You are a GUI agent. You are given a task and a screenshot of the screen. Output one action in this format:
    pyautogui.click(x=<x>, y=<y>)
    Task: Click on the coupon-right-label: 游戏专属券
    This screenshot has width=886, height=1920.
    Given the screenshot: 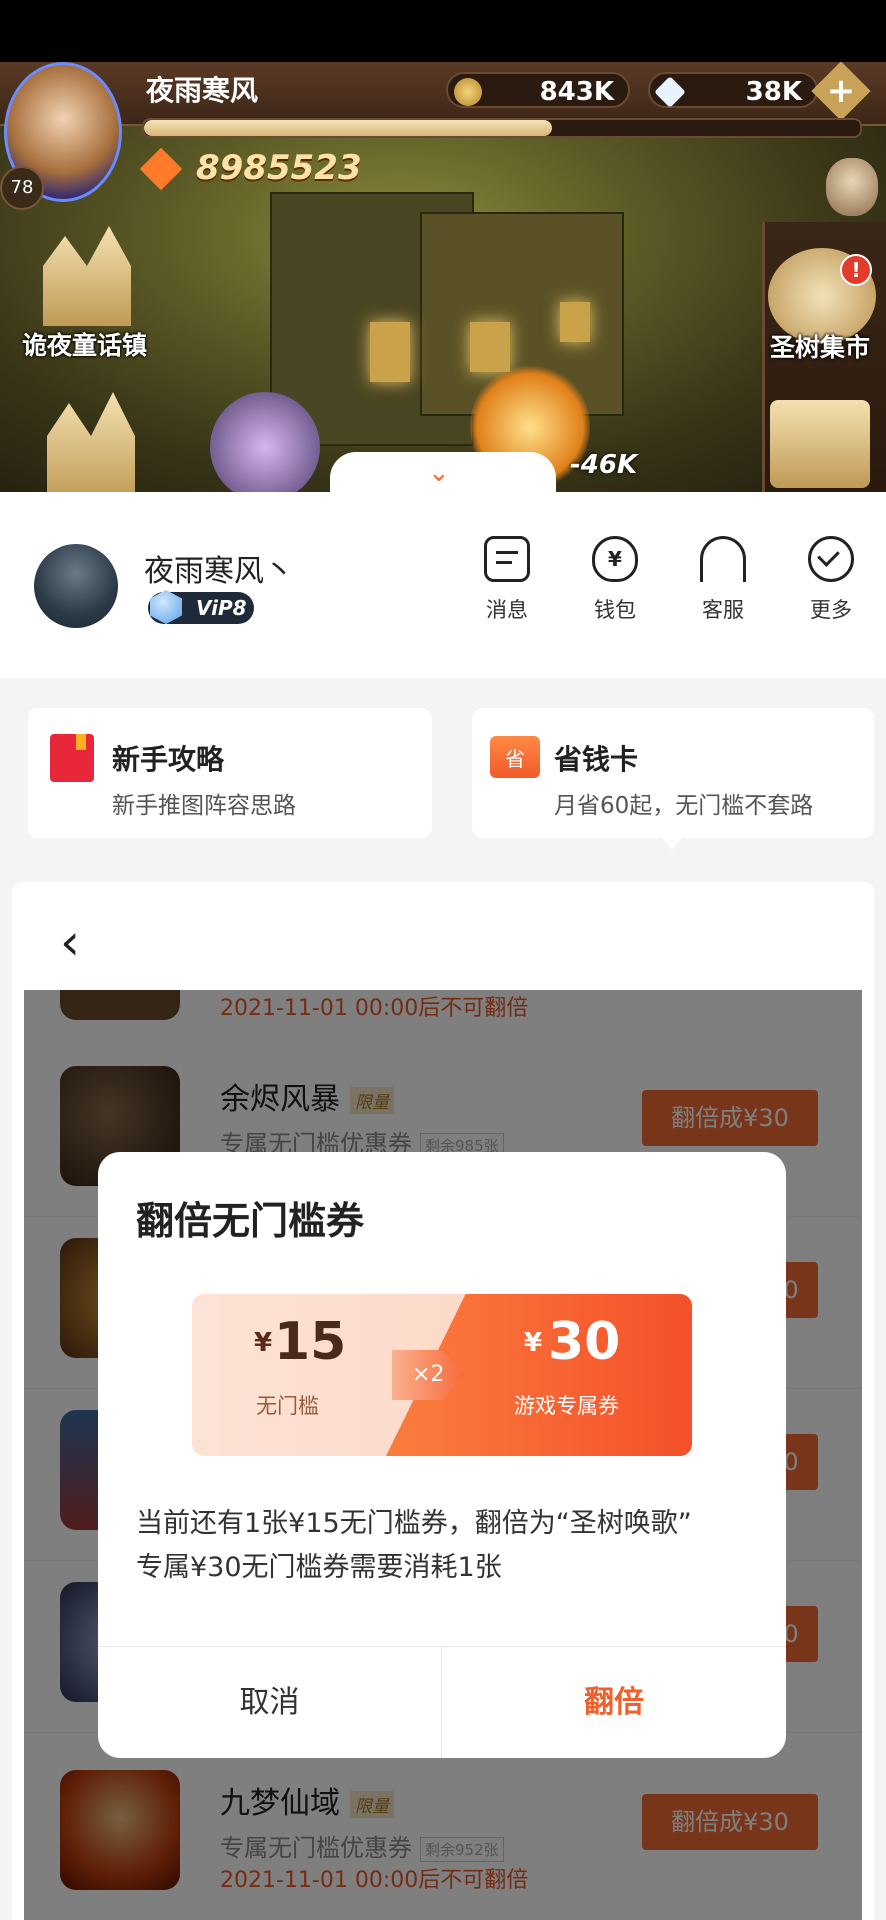 What is the action you would take?
    pyautogui.click(x=566, y=1406)
    